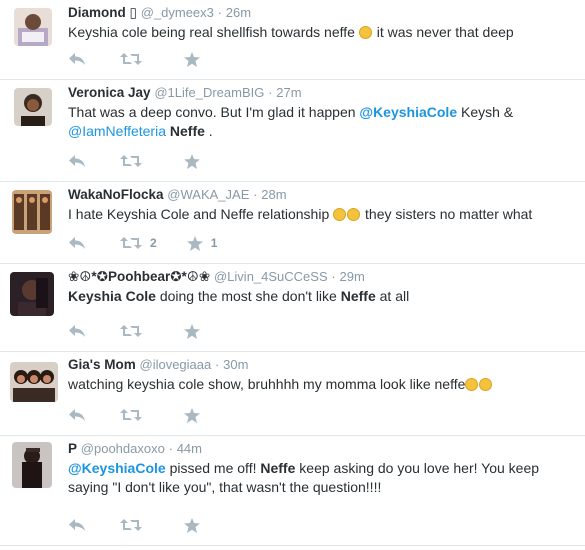 The width and height of the screenshot is (585, 550). I want to click on user-handle: @ilovegiaaa, so click(176, 364).